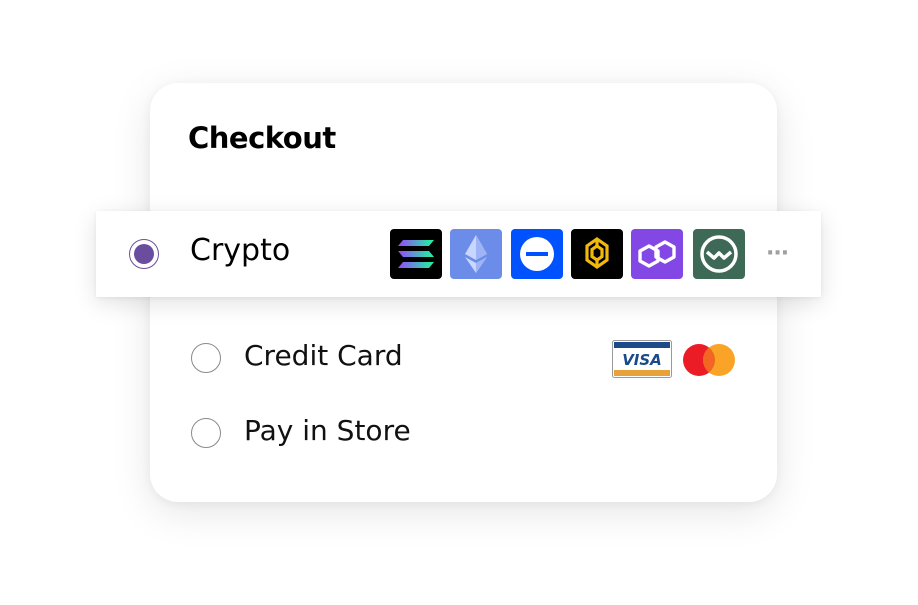 The image size is (918, 605). What do you see at coordinates (777, 253) in the screenshot?
I see `more-options-icon: ···` at bounding box center [777, 253].